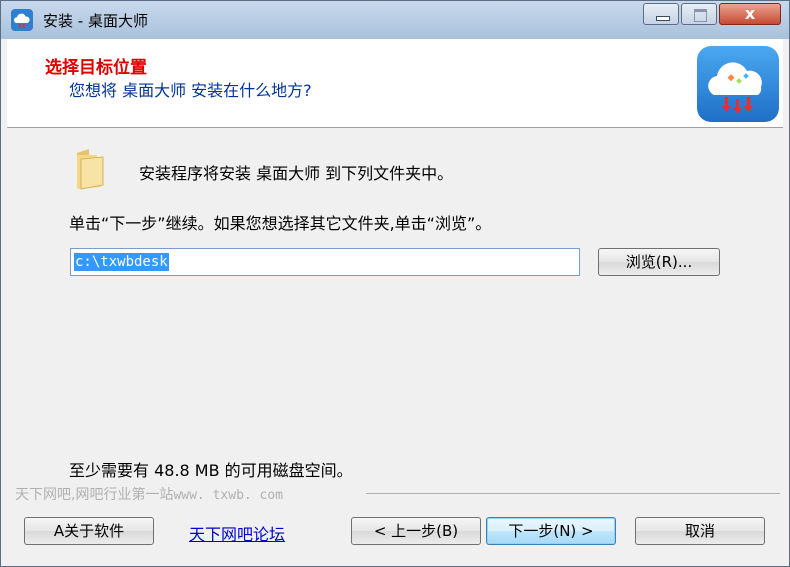 This screenshot has width=790, height=567. Describe the element at coordinates (551, 531) in the screenshot. I see `next-button: 下一步(N) >` at that location.